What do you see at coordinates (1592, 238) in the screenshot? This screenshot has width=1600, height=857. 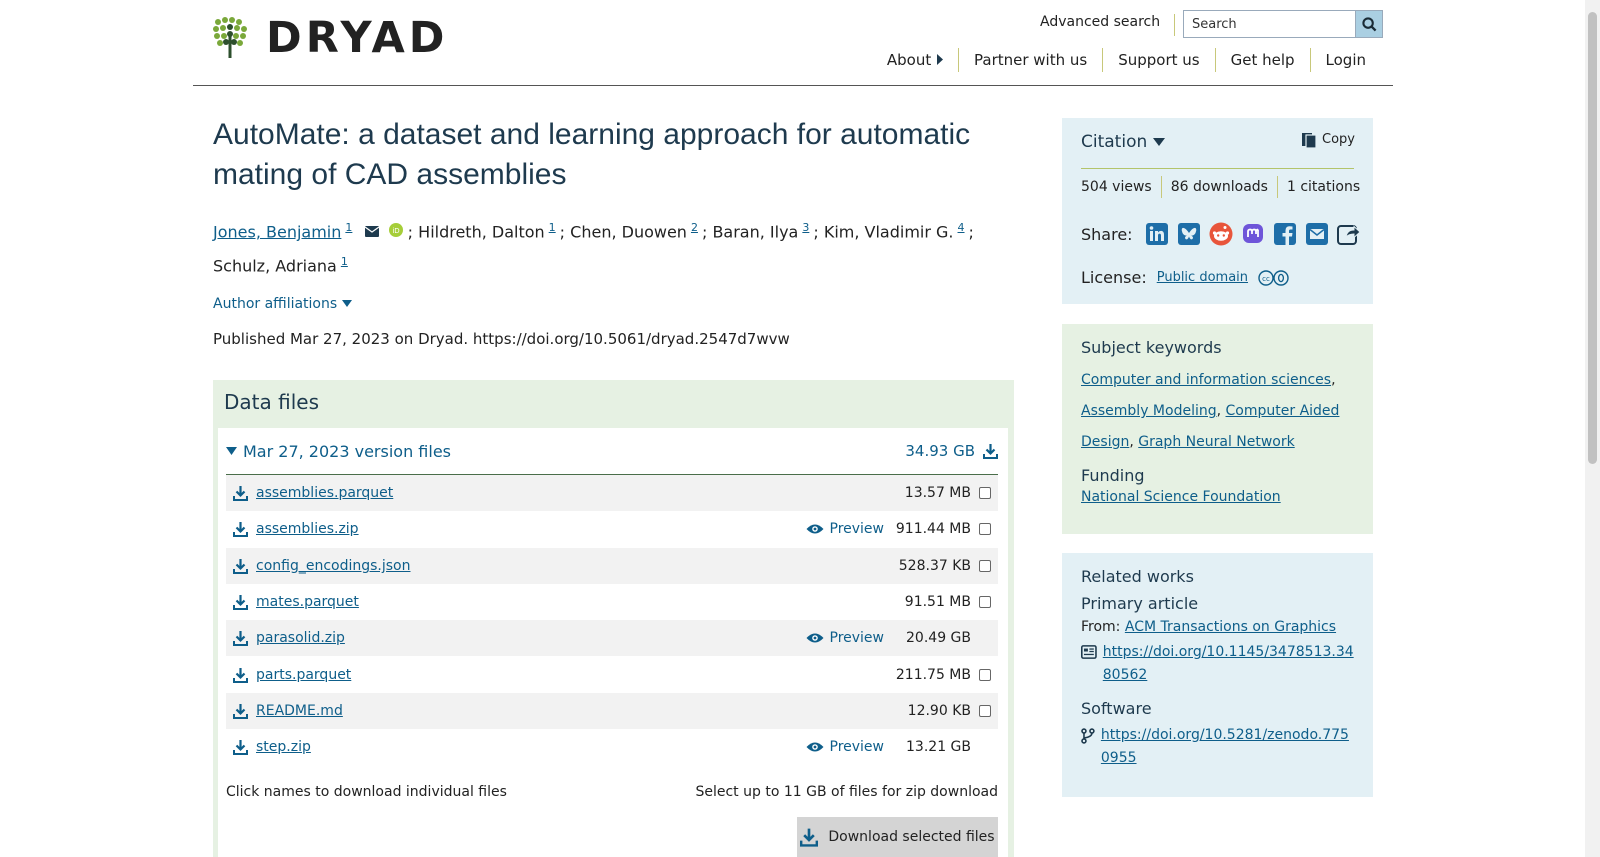 I see `scrollbar-thumb` at bounding box center [1592, 238].